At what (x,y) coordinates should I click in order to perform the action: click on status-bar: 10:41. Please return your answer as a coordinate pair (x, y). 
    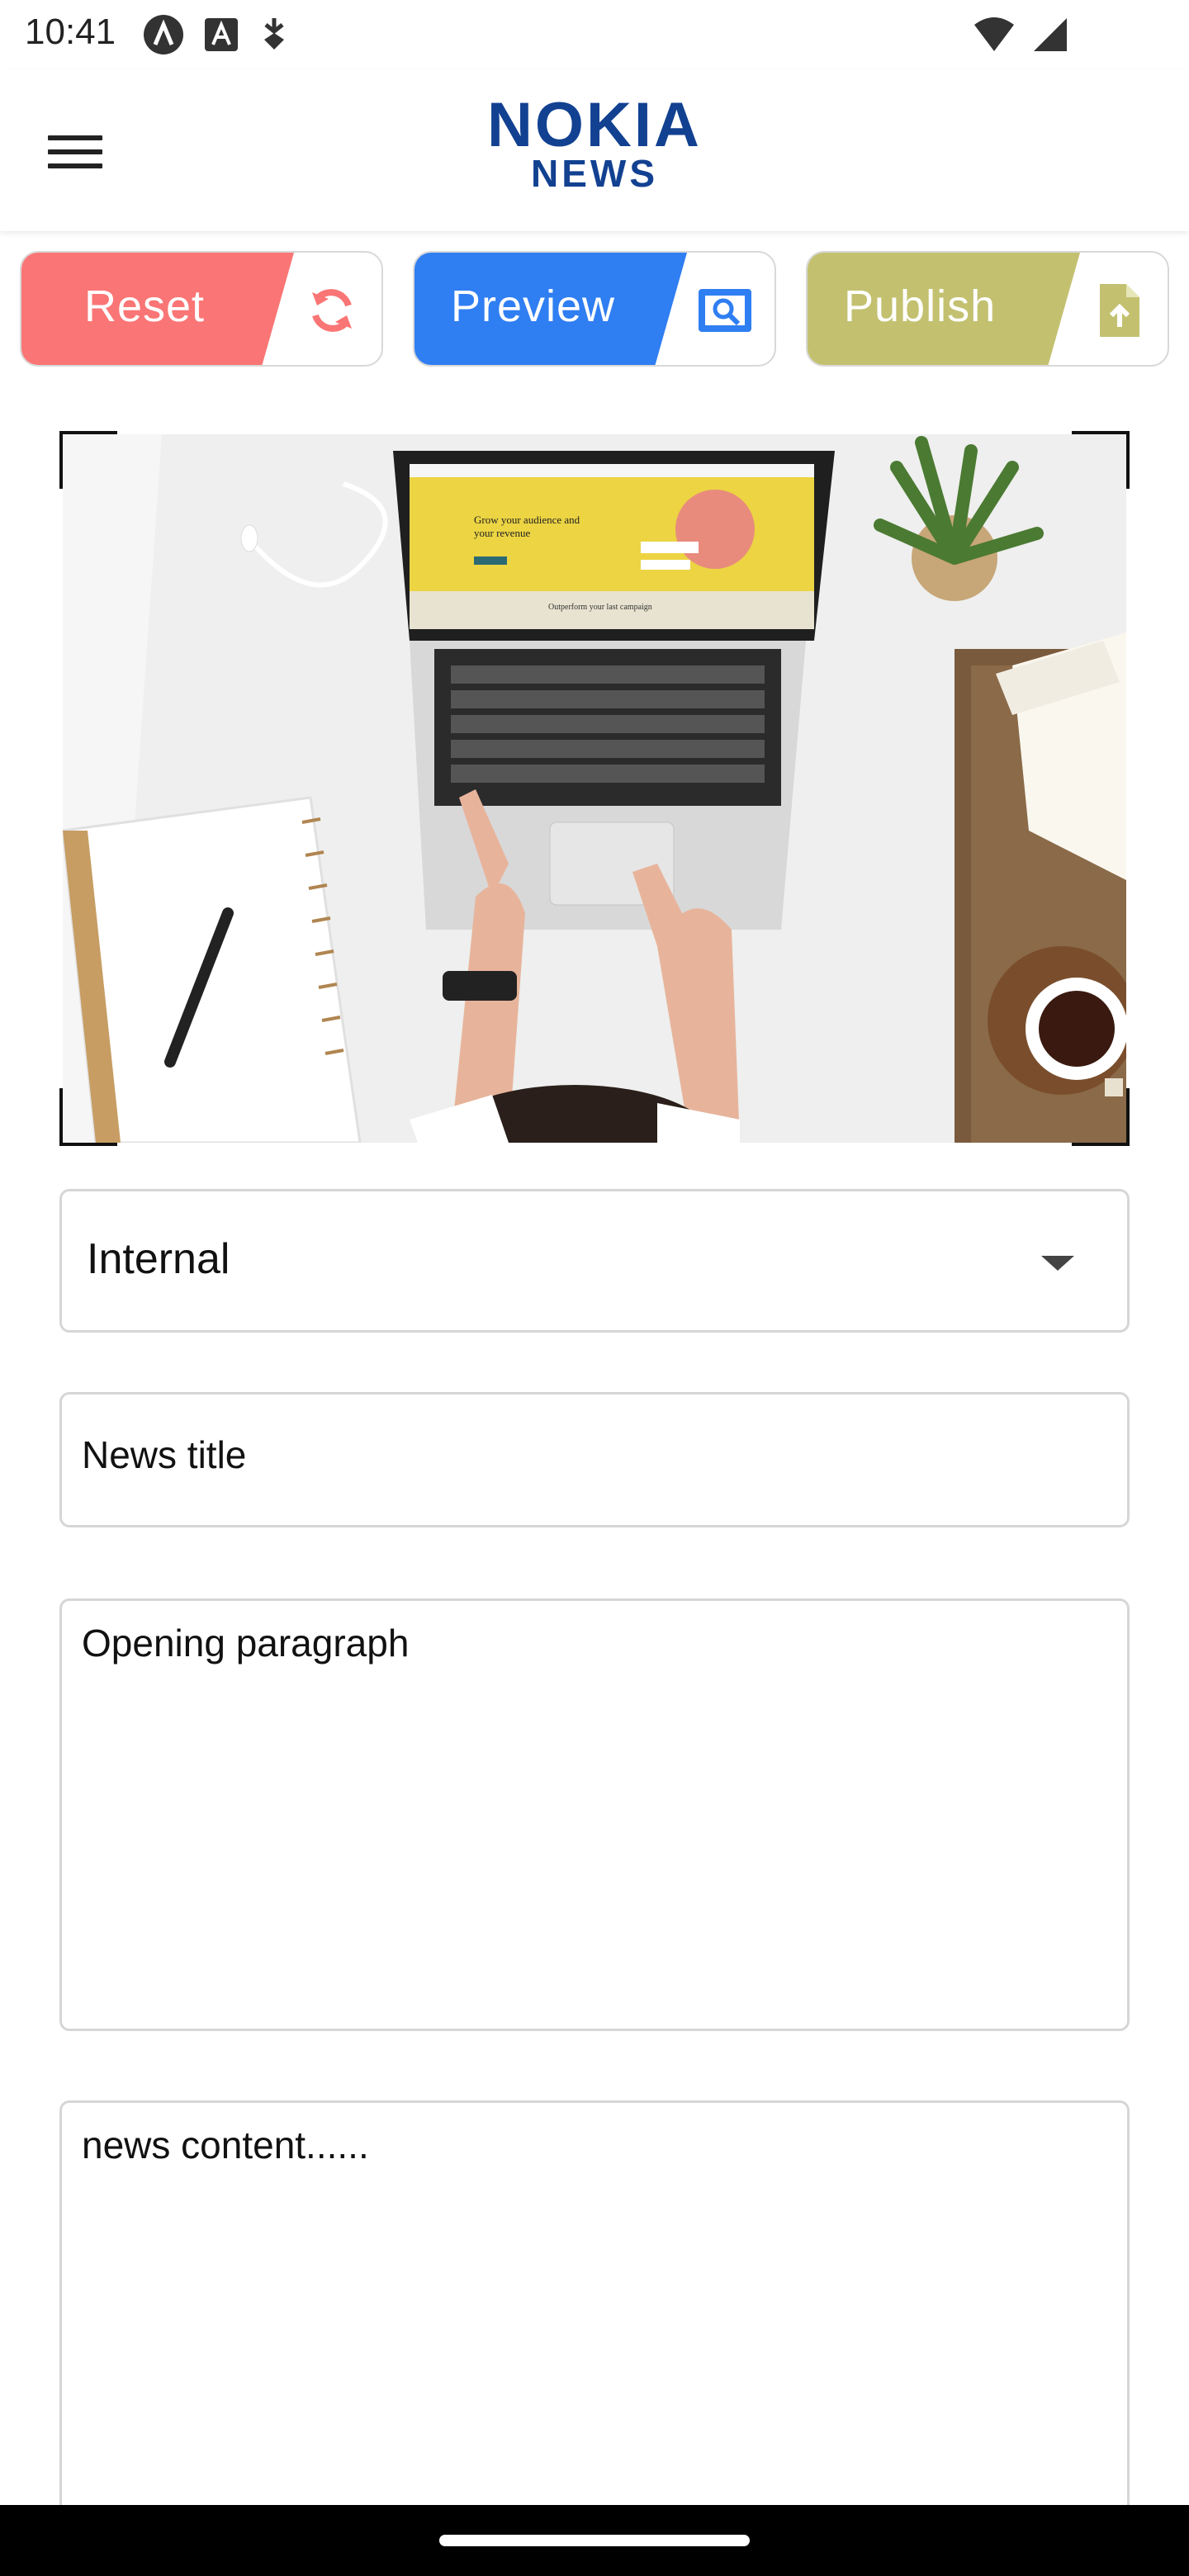
    Looking at the image, I should click on (594, 34).